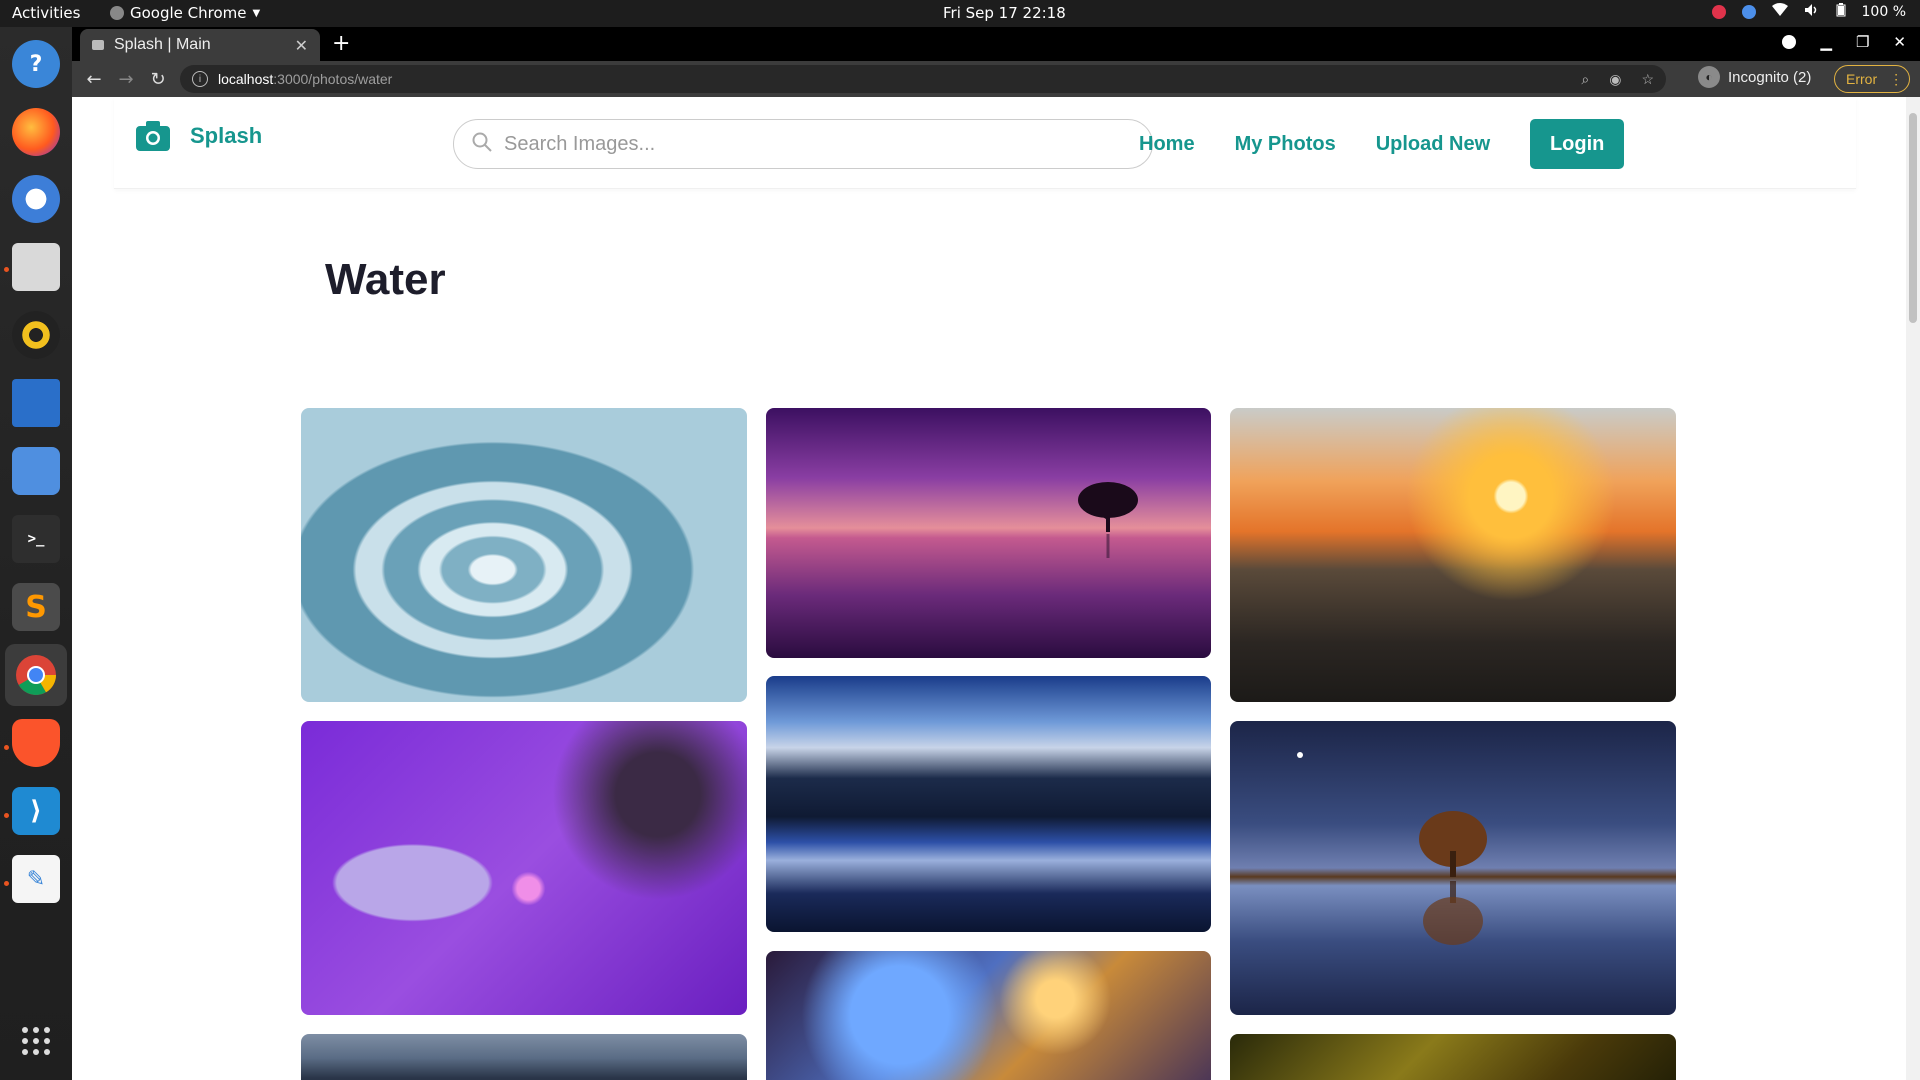  What do you see at coordinates (1709, 77) in the screenshot?
I see `incognito-icon: ◐` at bounding box center [1709, 77].